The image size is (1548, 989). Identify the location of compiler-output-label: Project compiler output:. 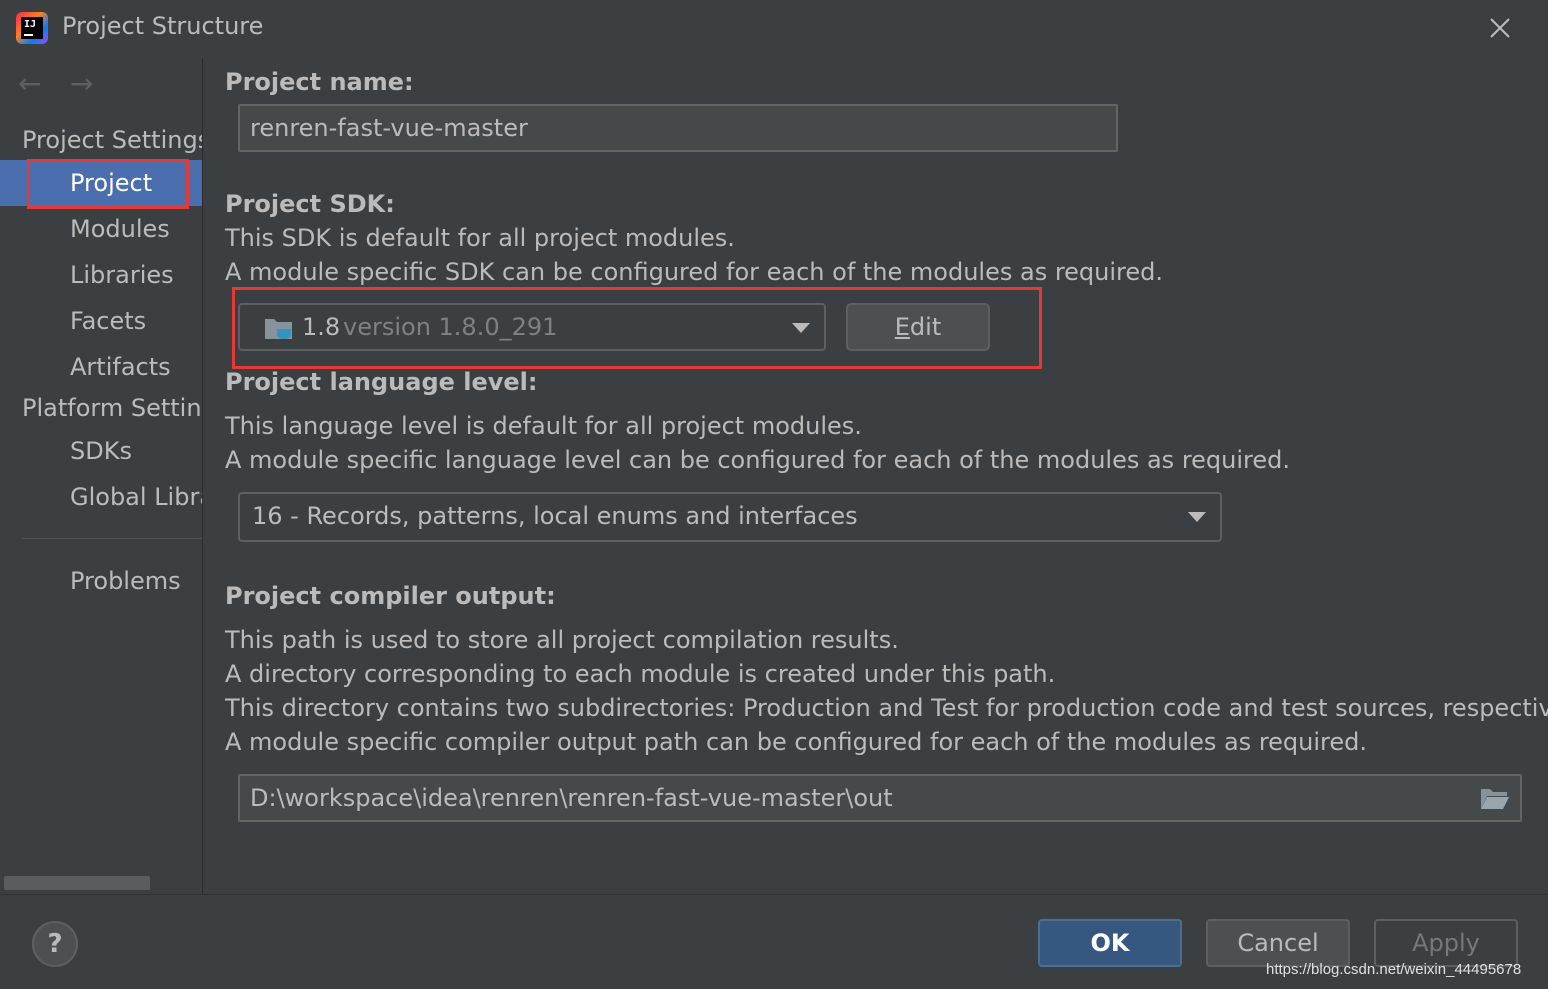
(390, 596).